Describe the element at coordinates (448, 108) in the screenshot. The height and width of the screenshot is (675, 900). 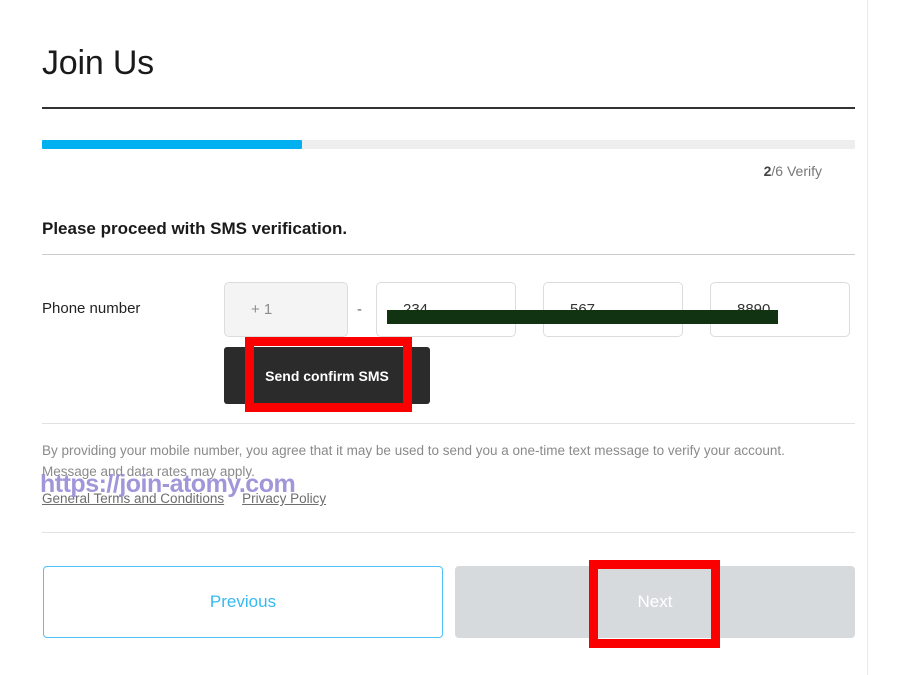
I see `title-divider` at that location.